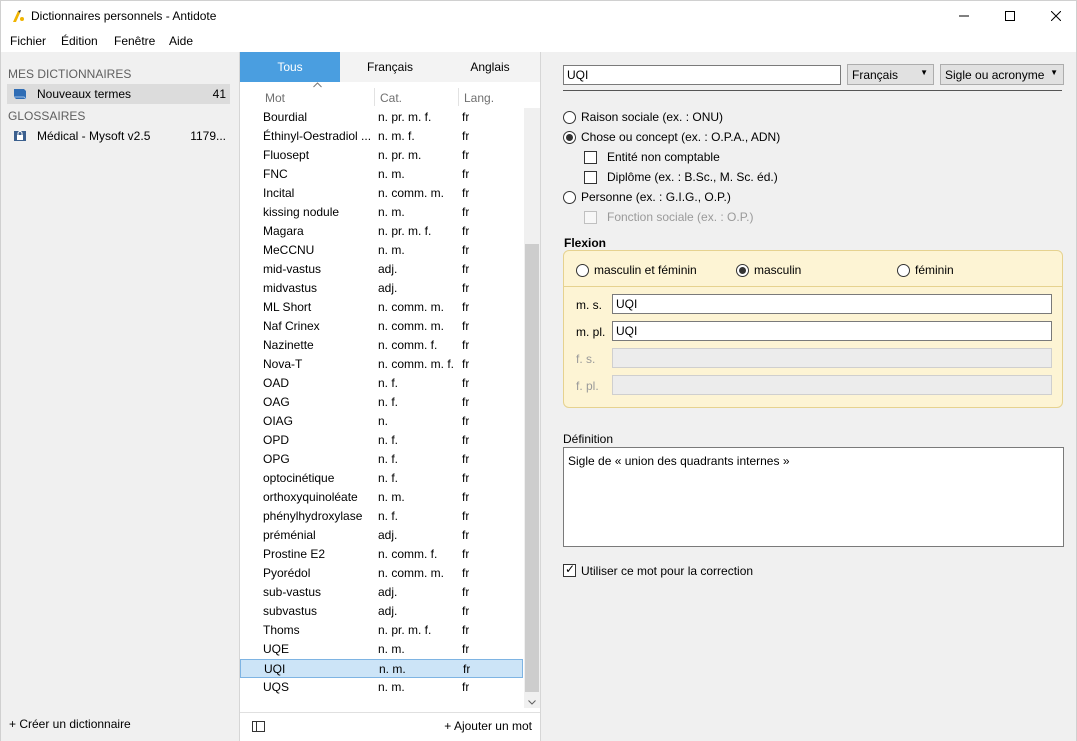  I want to click on toggle-sidebar-icon, so click(258, 726).